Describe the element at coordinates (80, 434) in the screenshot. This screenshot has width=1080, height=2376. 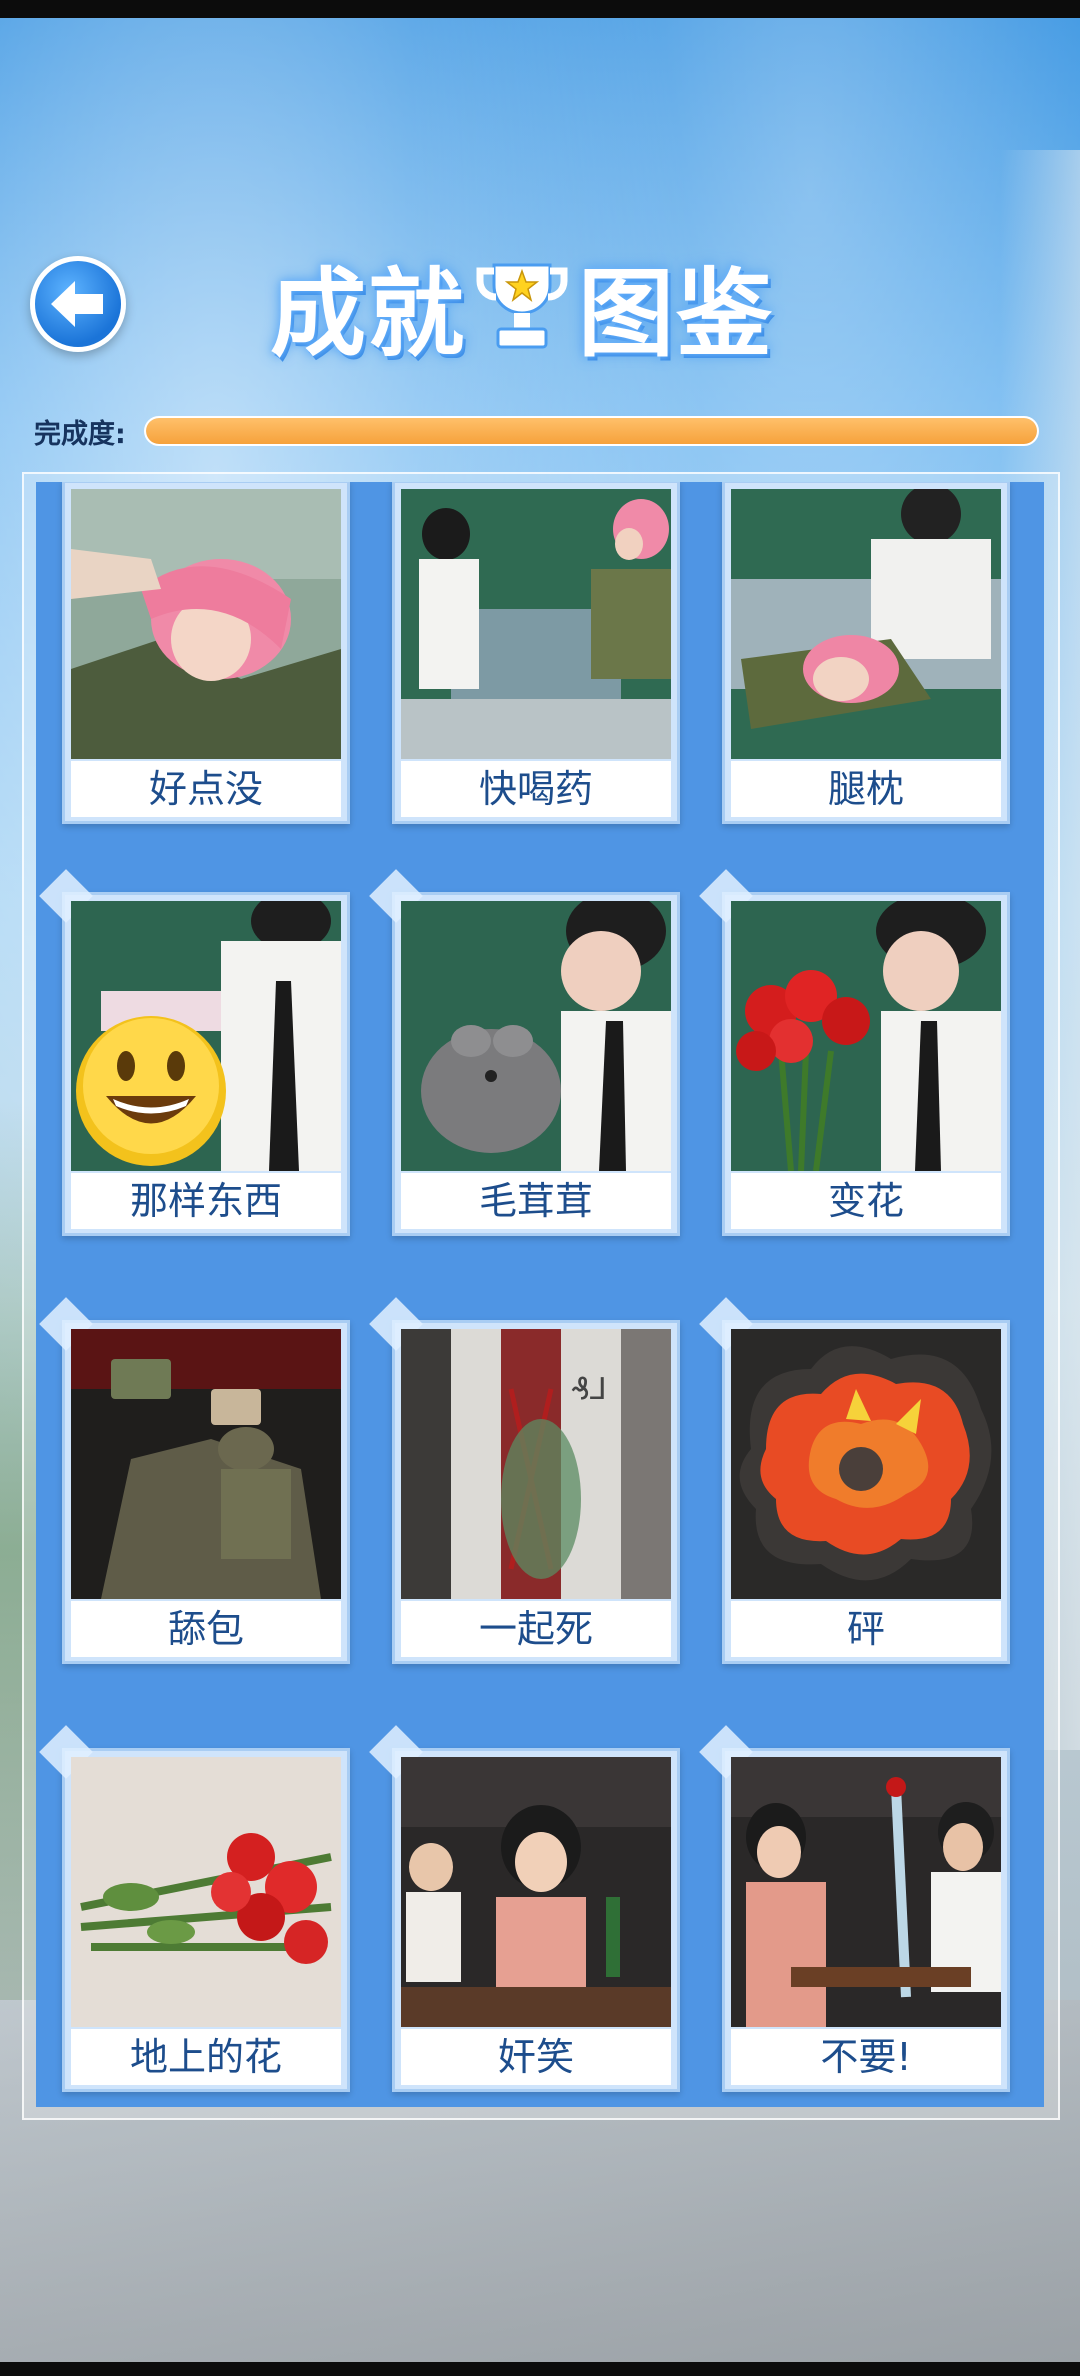
I see `progress-label: 完成度:` at that location.